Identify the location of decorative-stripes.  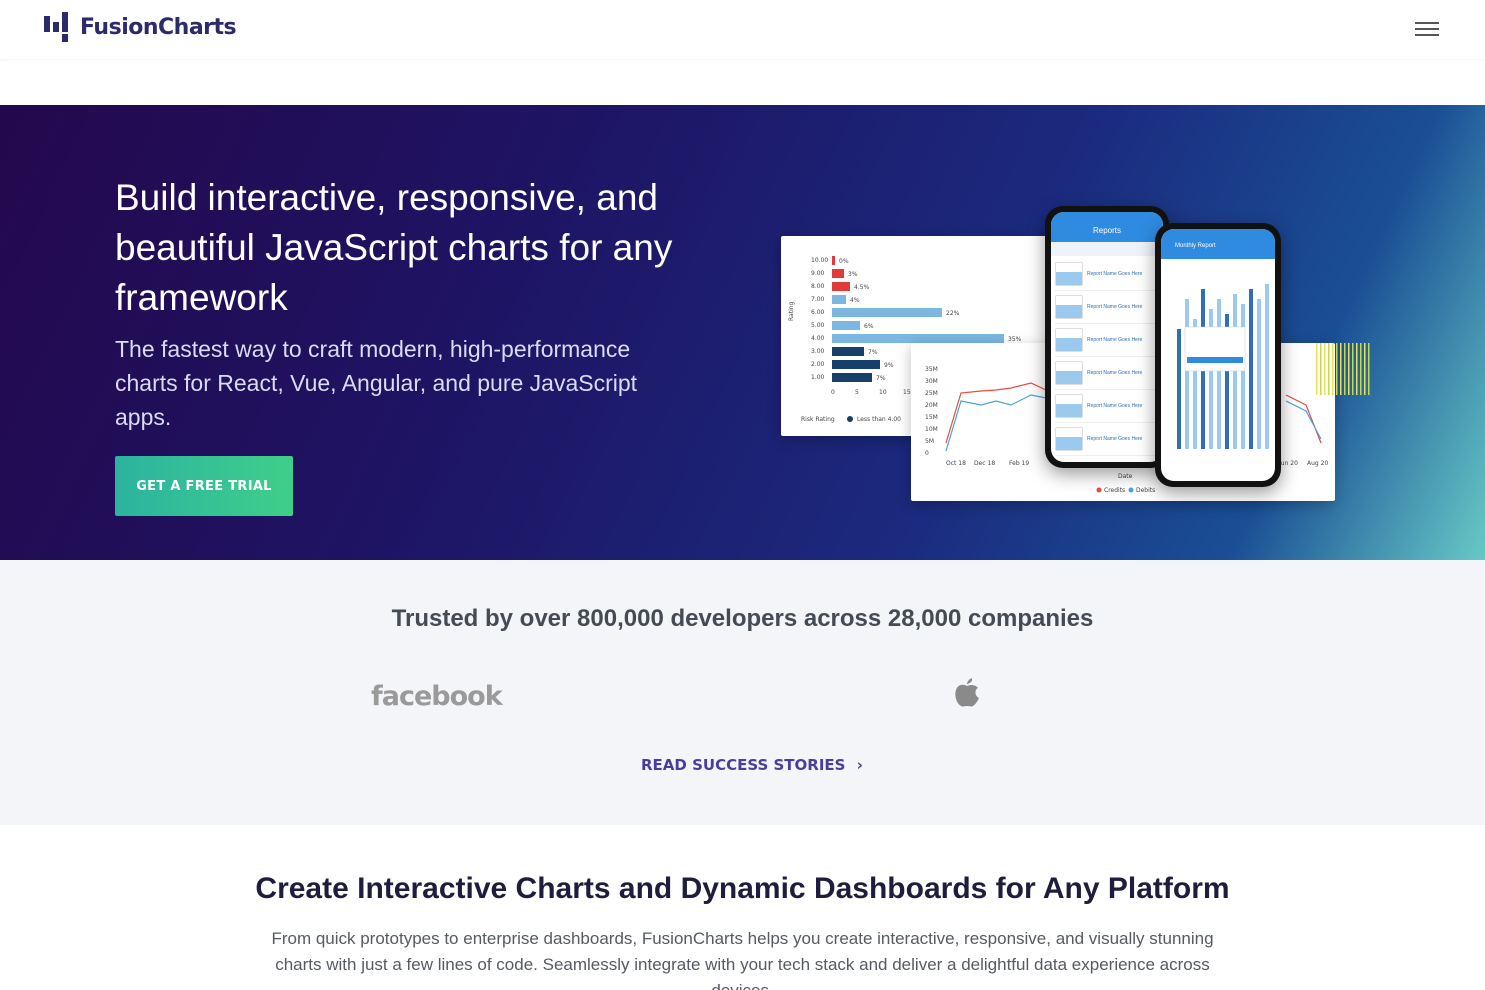
(1343, 369).